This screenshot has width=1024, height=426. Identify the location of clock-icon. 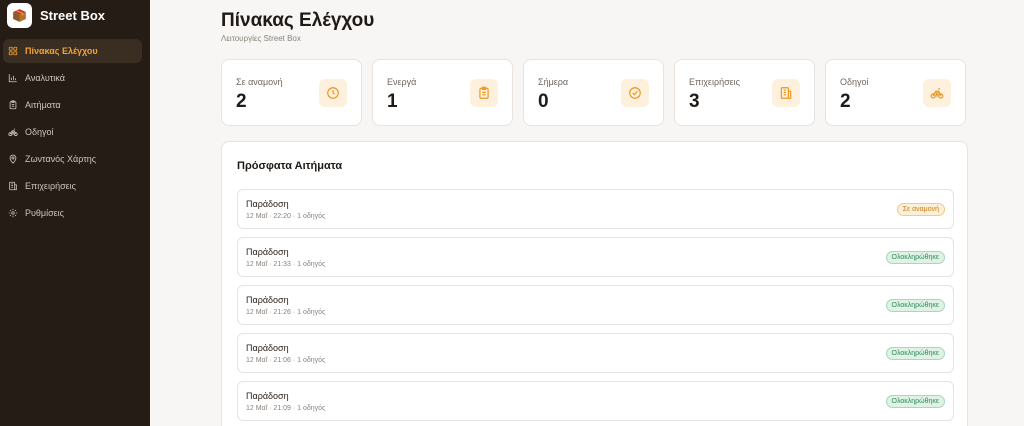
(333, 93).